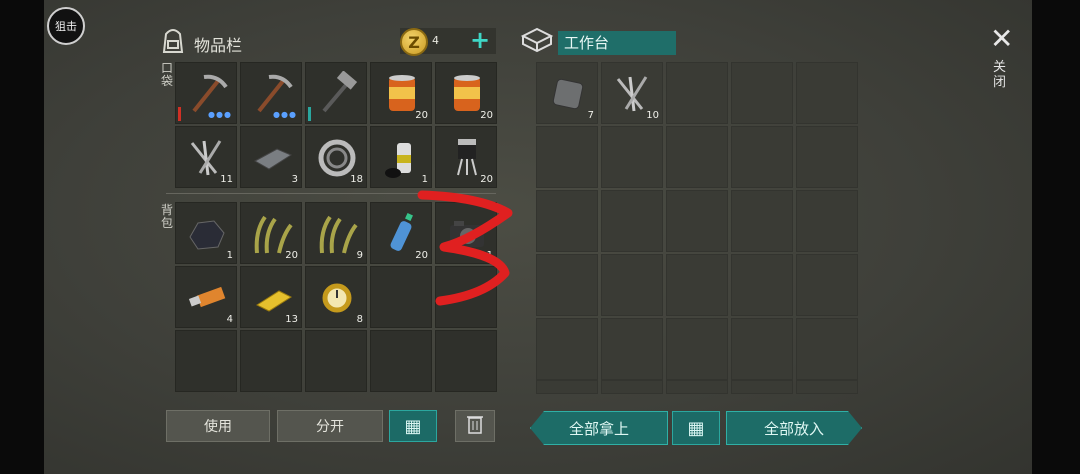 This screenshot has height=474, width=1080. Describe the element at coordinates (22, 237) in the screenshot. I see `left-black-bar` at that location.